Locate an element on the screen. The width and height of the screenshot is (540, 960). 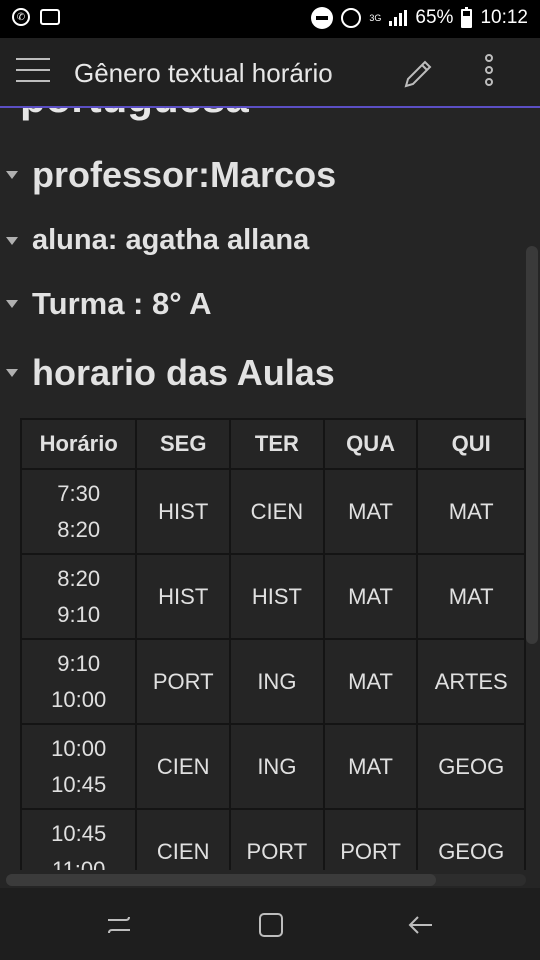
time-cell: 9:10 10:00 is located at coordinates (79, 681).